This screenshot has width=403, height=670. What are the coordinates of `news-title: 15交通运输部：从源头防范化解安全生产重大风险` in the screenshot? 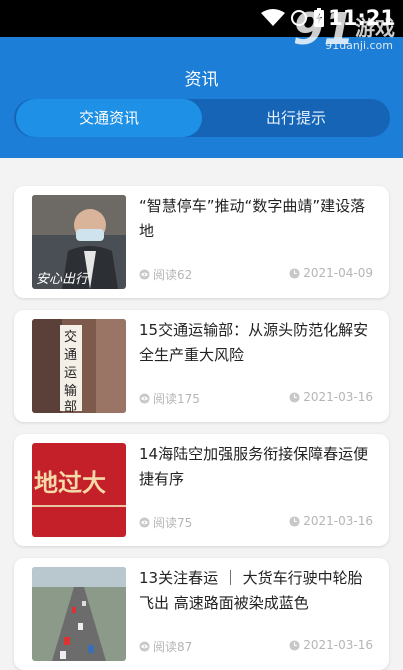 It's located at (254, 342).